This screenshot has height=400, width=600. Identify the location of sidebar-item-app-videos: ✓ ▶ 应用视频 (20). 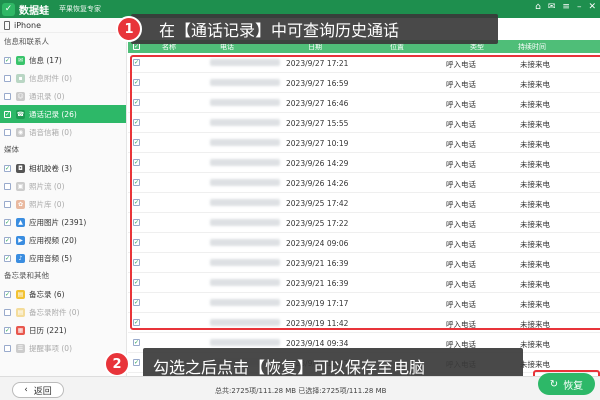
(63, 240).